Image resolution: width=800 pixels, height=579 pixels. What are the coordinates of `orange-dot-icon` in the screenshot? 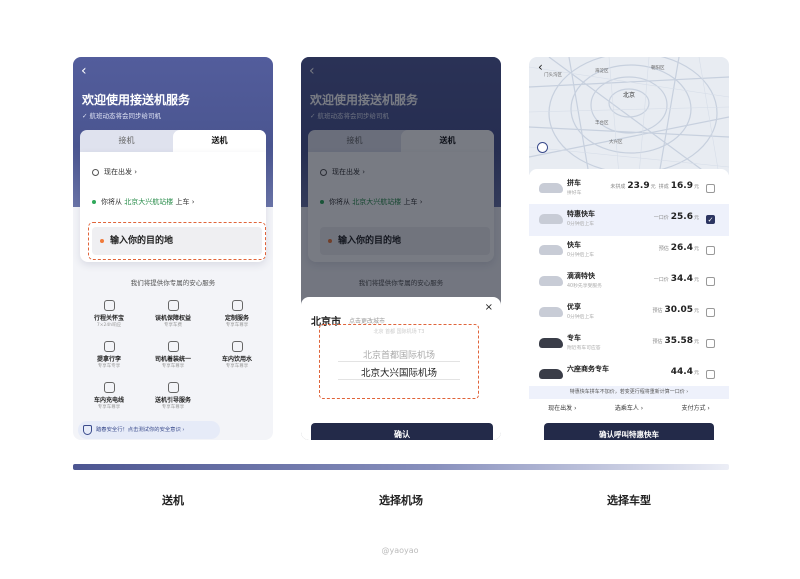 It's located at (102, 240).